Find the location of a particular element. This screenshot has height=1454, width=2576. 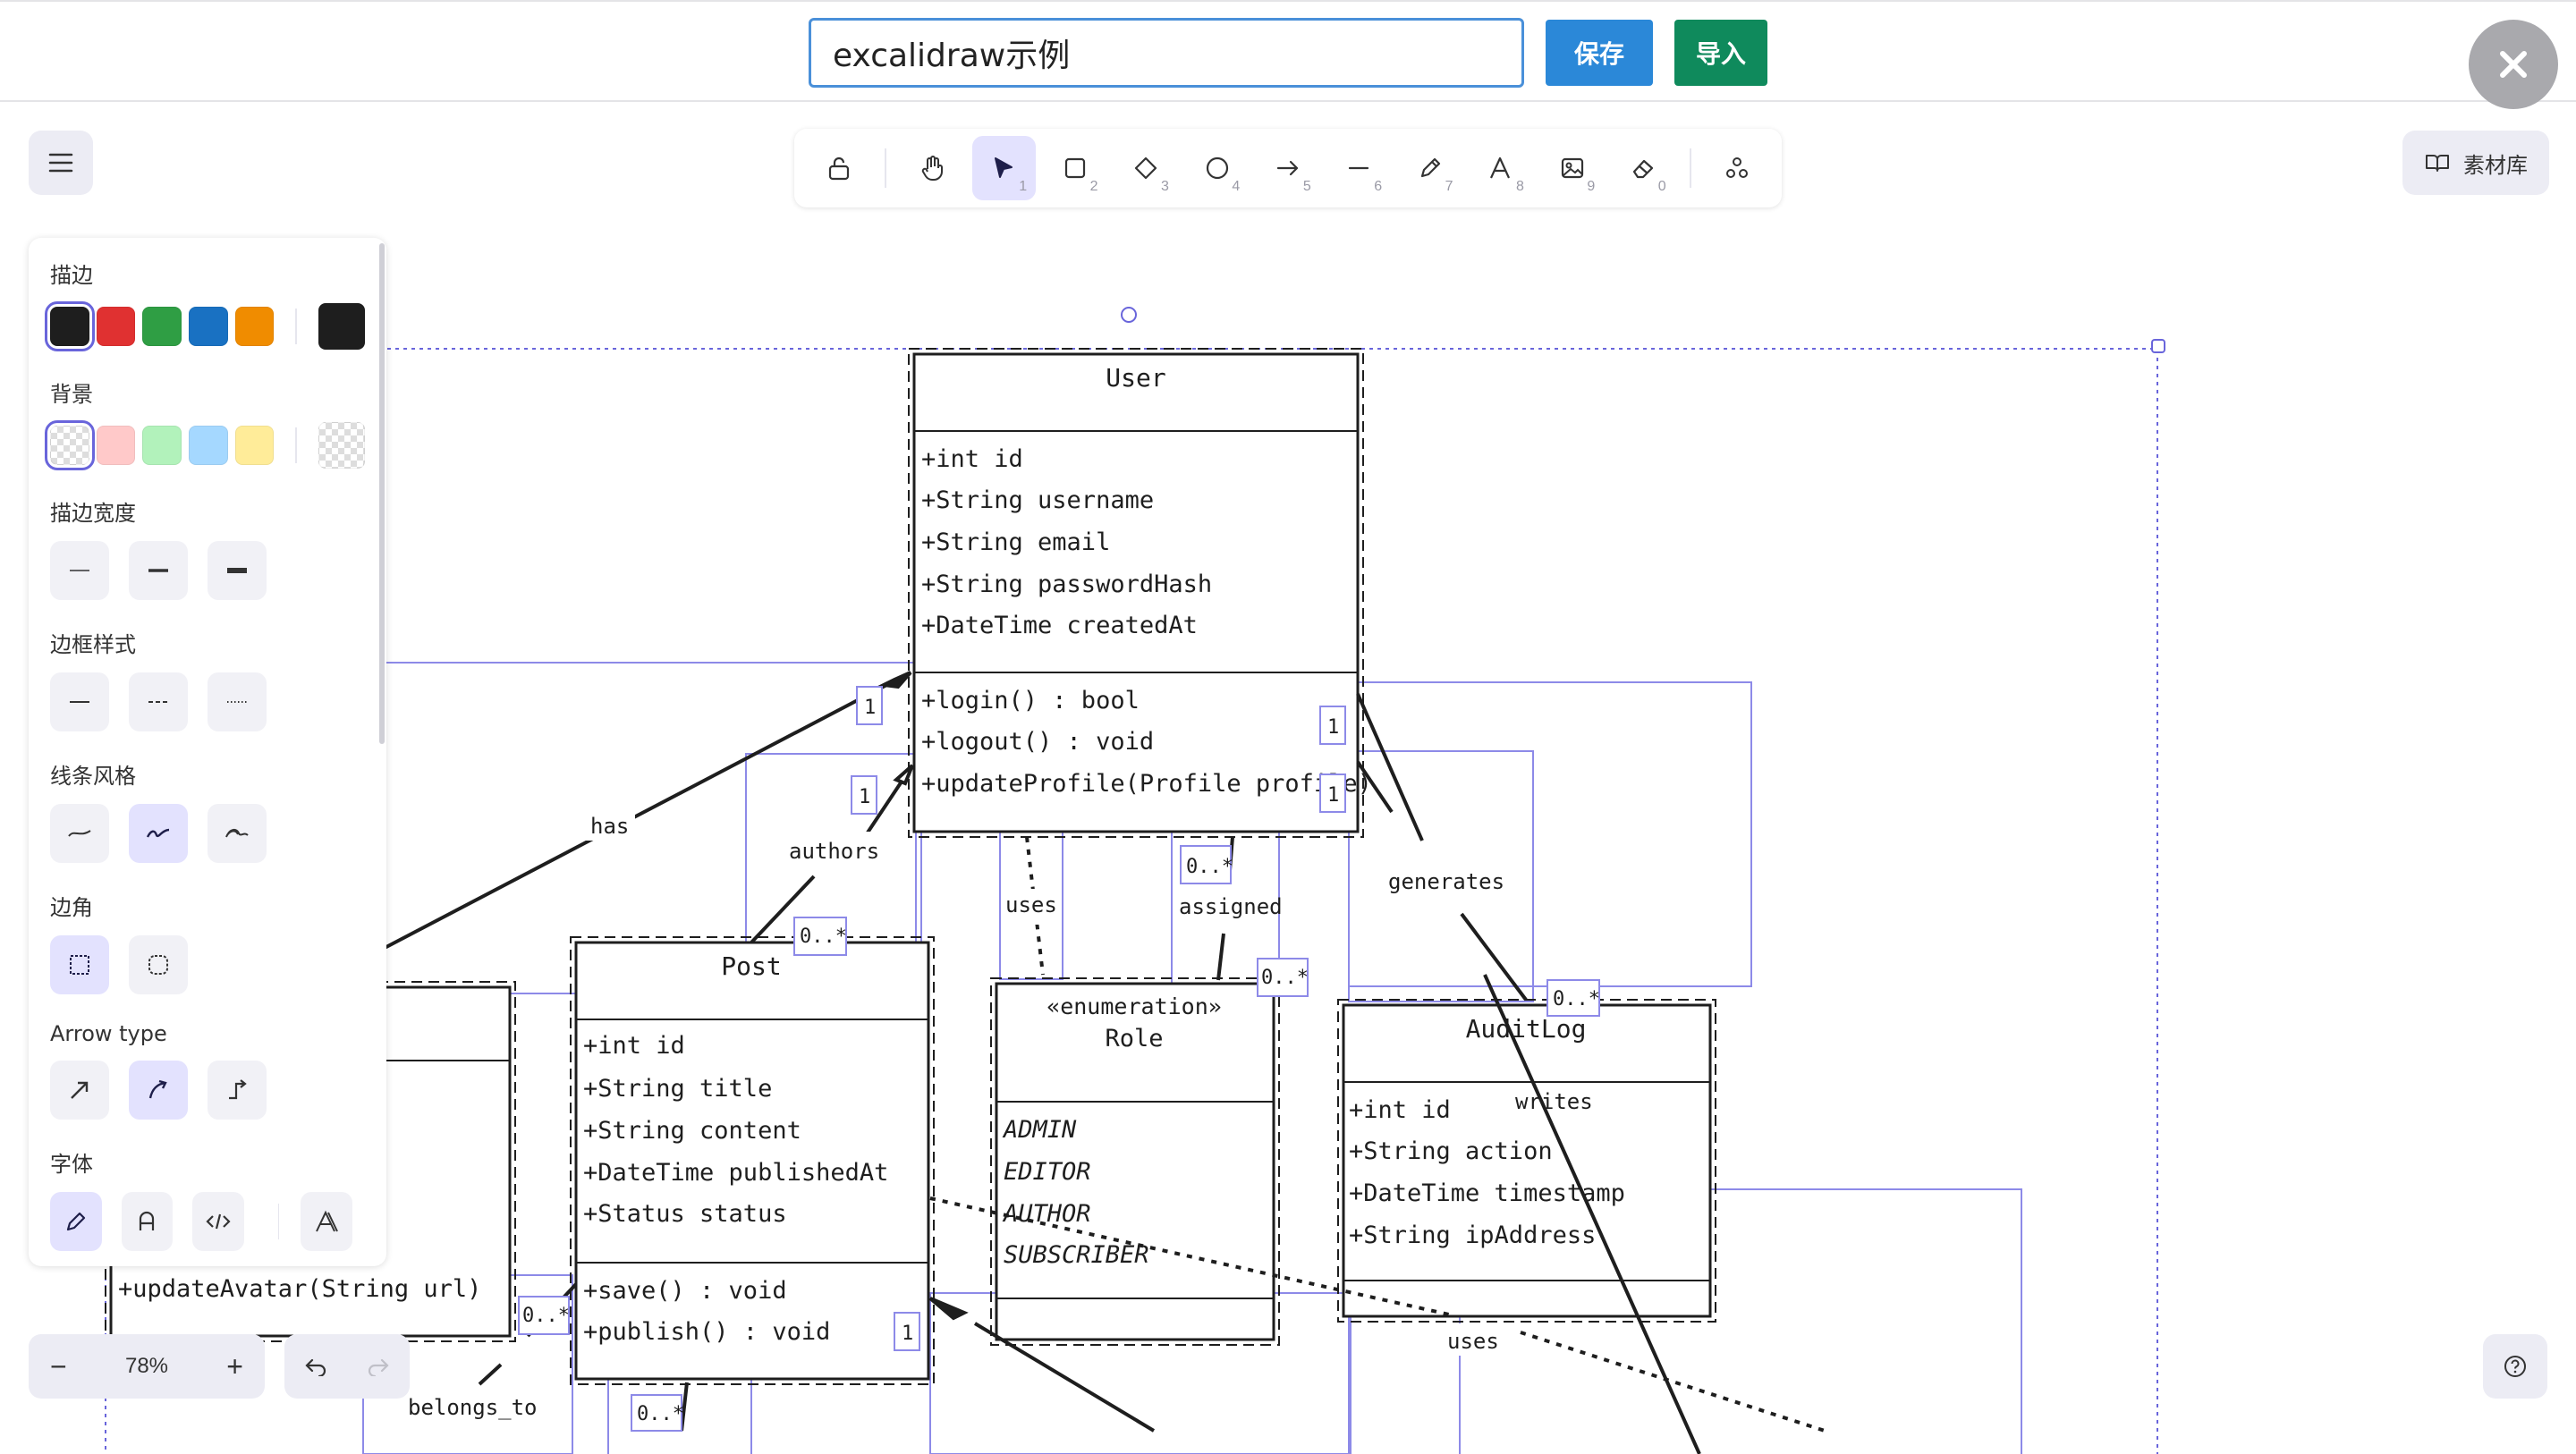

background-label: 背景 is located at coordinates (71, 395).